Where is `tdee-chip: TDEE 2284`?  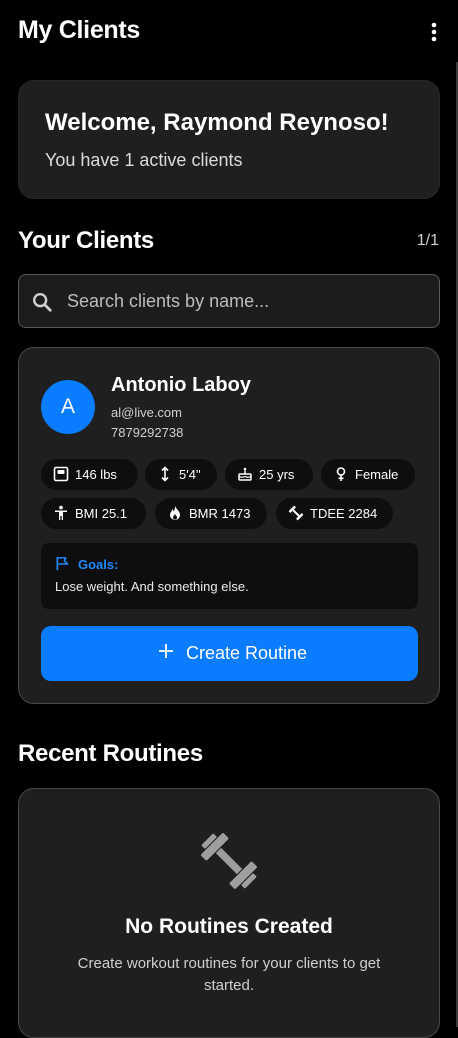
tdee-chip: TDEE 2284 is located at coordinates (334, 513).